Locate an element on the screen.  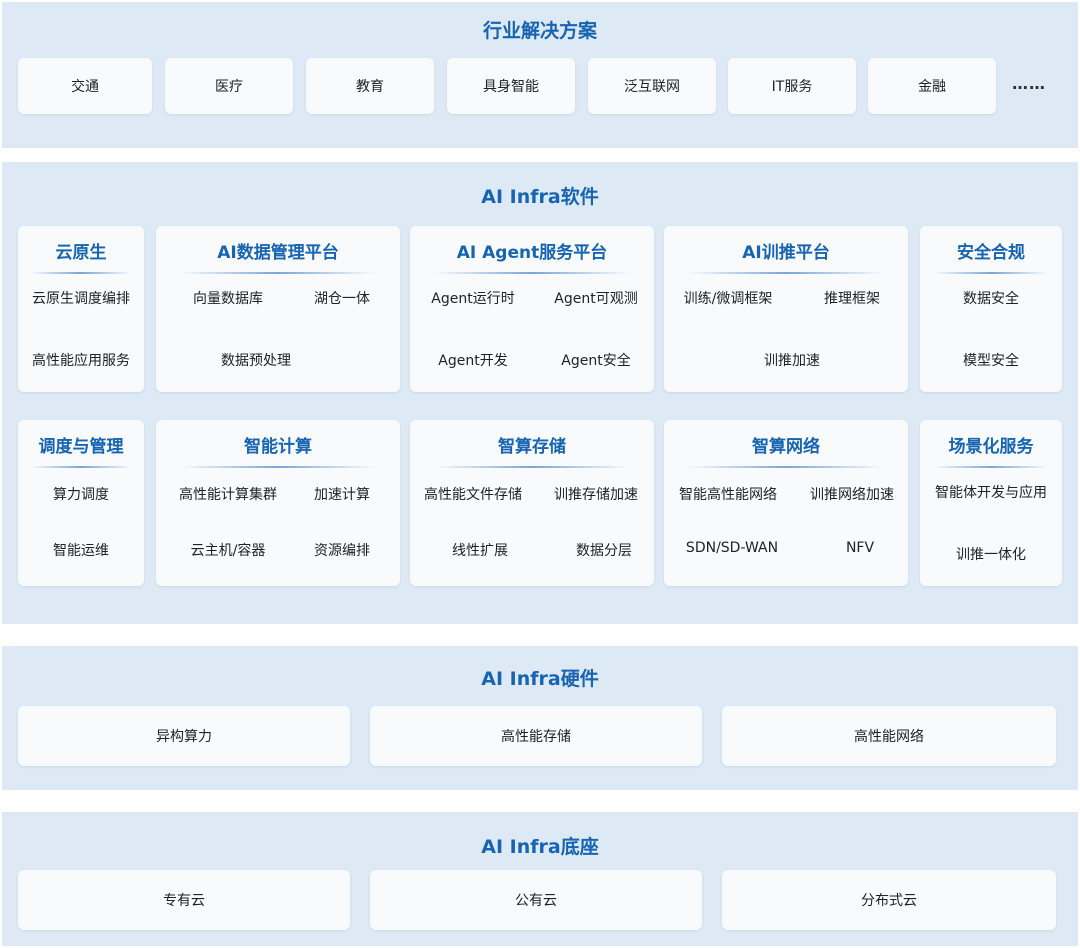
industry-item-medical: 医疗 is located at coordinates (229, 86).